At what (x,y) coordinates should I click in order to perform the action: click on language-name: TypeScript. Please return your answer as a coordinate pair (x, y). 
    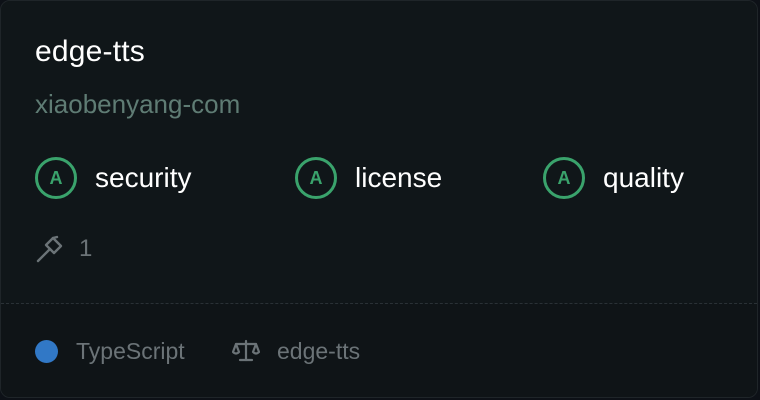
    Looking at the image, I should click on (130, 351).